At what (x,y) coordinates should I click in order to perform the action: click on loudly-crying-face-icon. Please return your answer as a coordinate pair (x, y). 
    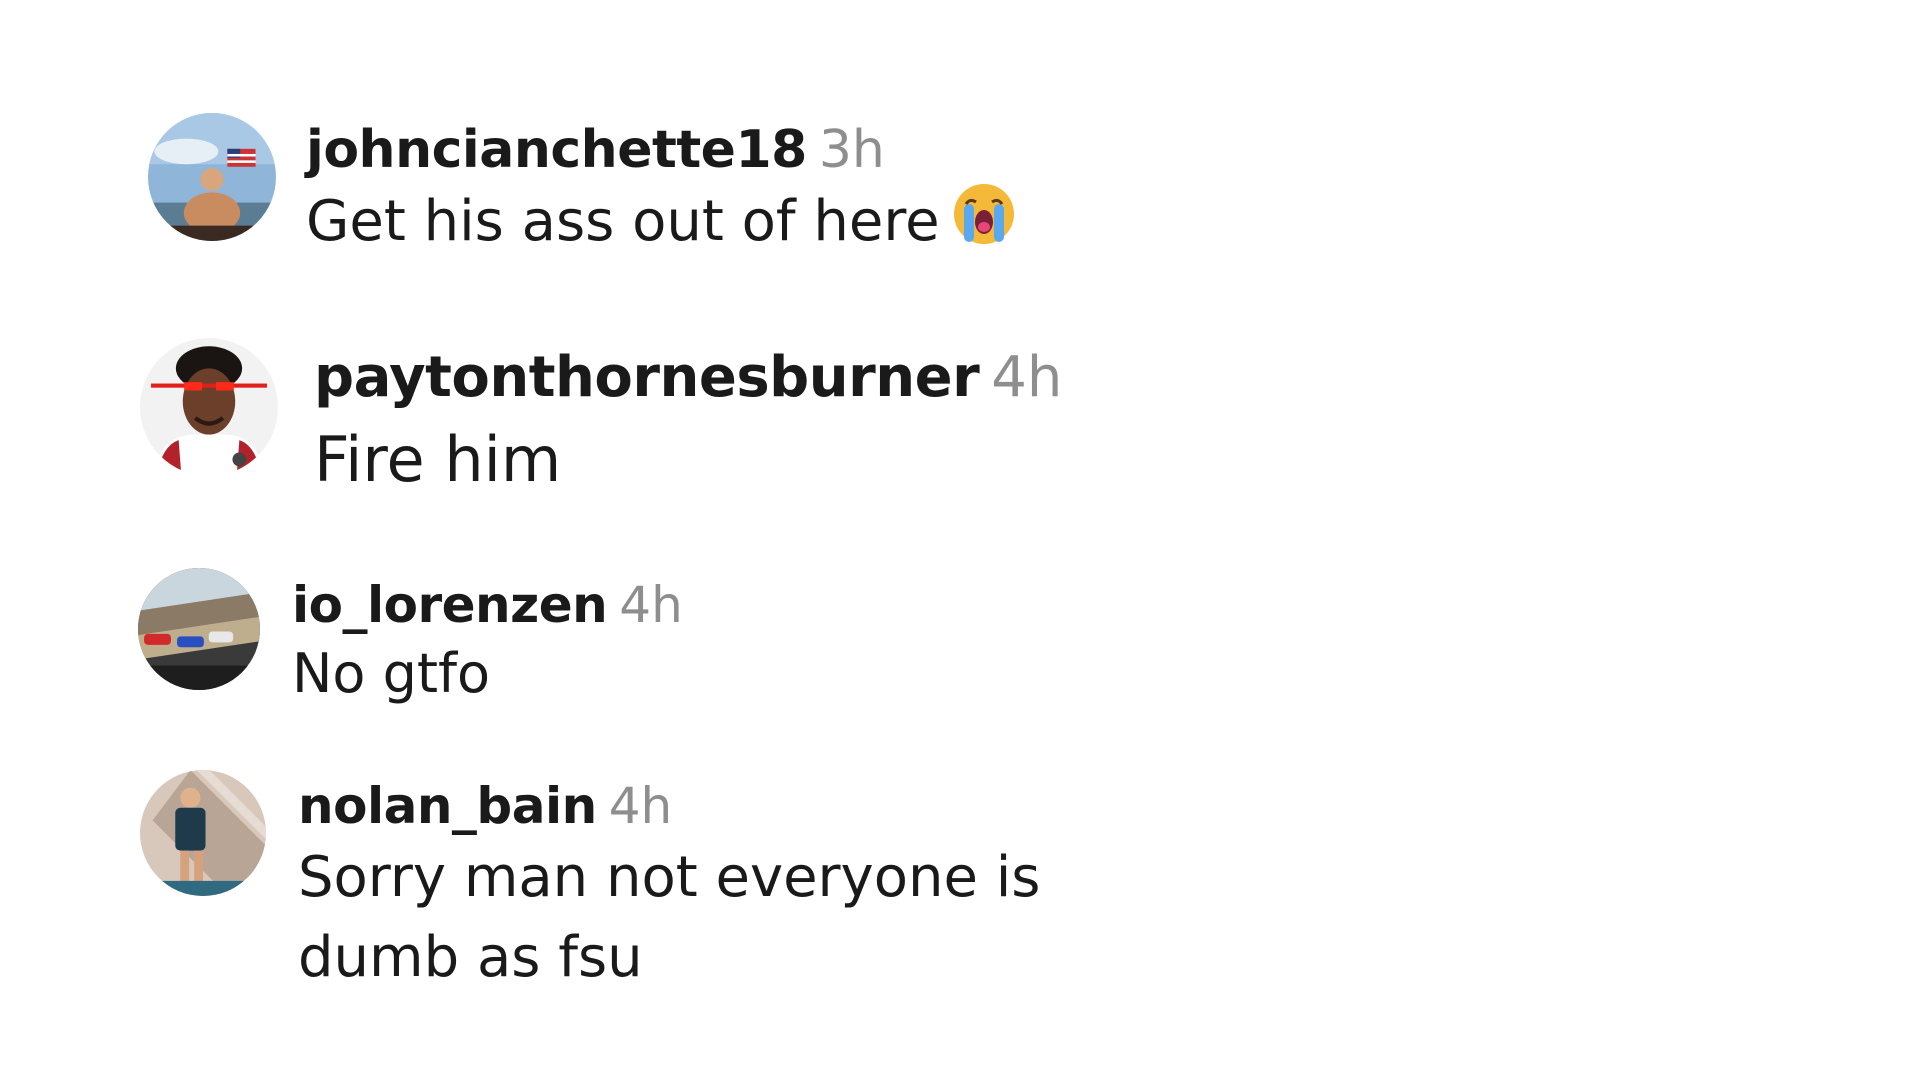
    Looking at the image, I should click on (984, 225).